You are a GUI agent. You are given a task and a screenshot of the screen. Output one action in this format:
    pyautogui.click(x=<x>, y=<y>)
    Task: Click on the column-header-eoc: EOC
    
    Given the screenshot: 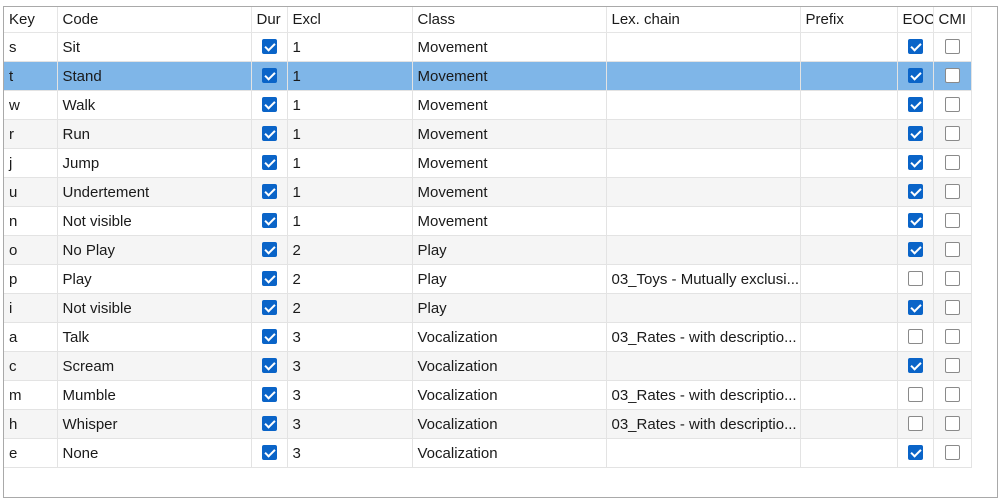 What is the action you would take?
    pyautogui.click(x=915, y=20)
    